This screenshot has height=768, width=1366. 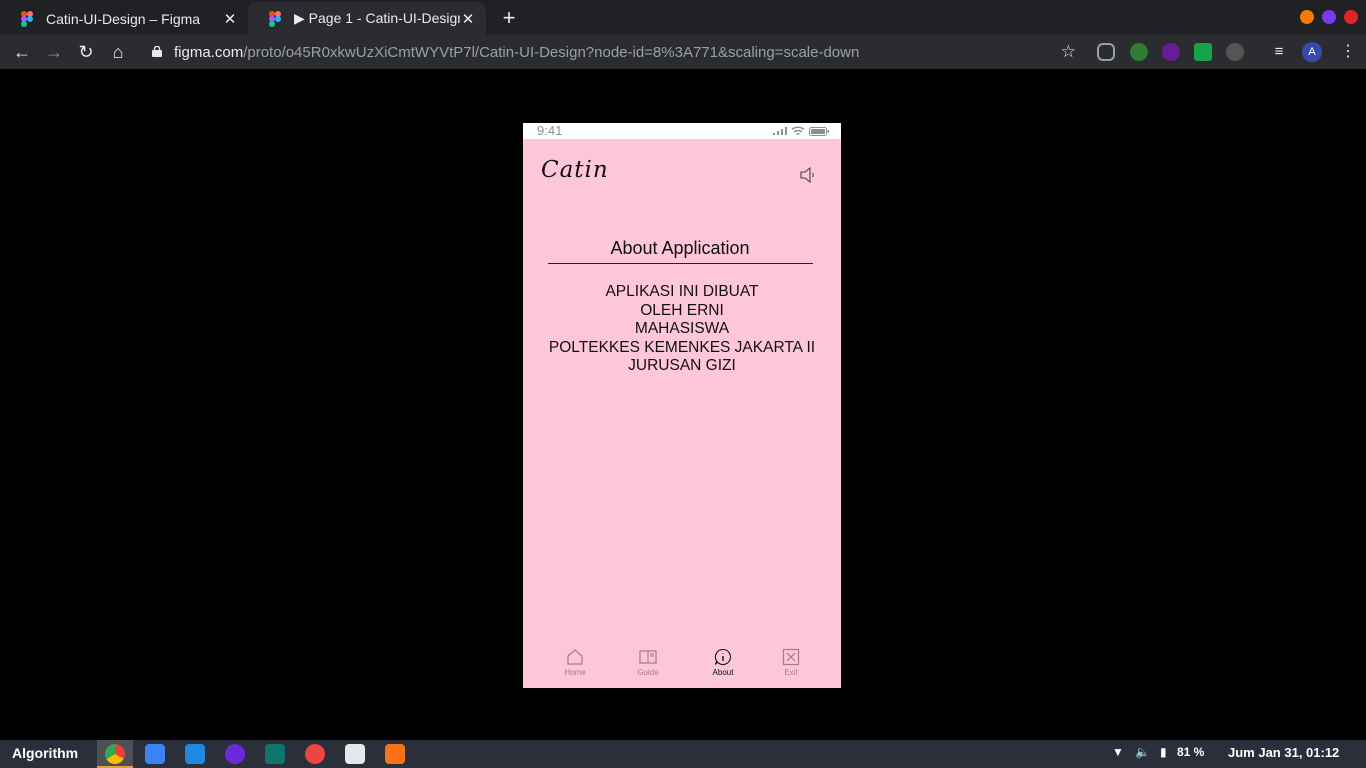 What do you see at coordinates (575, 170) in the screenshot?
I see `app-logo: Catin` at bounding box center [575, 170].